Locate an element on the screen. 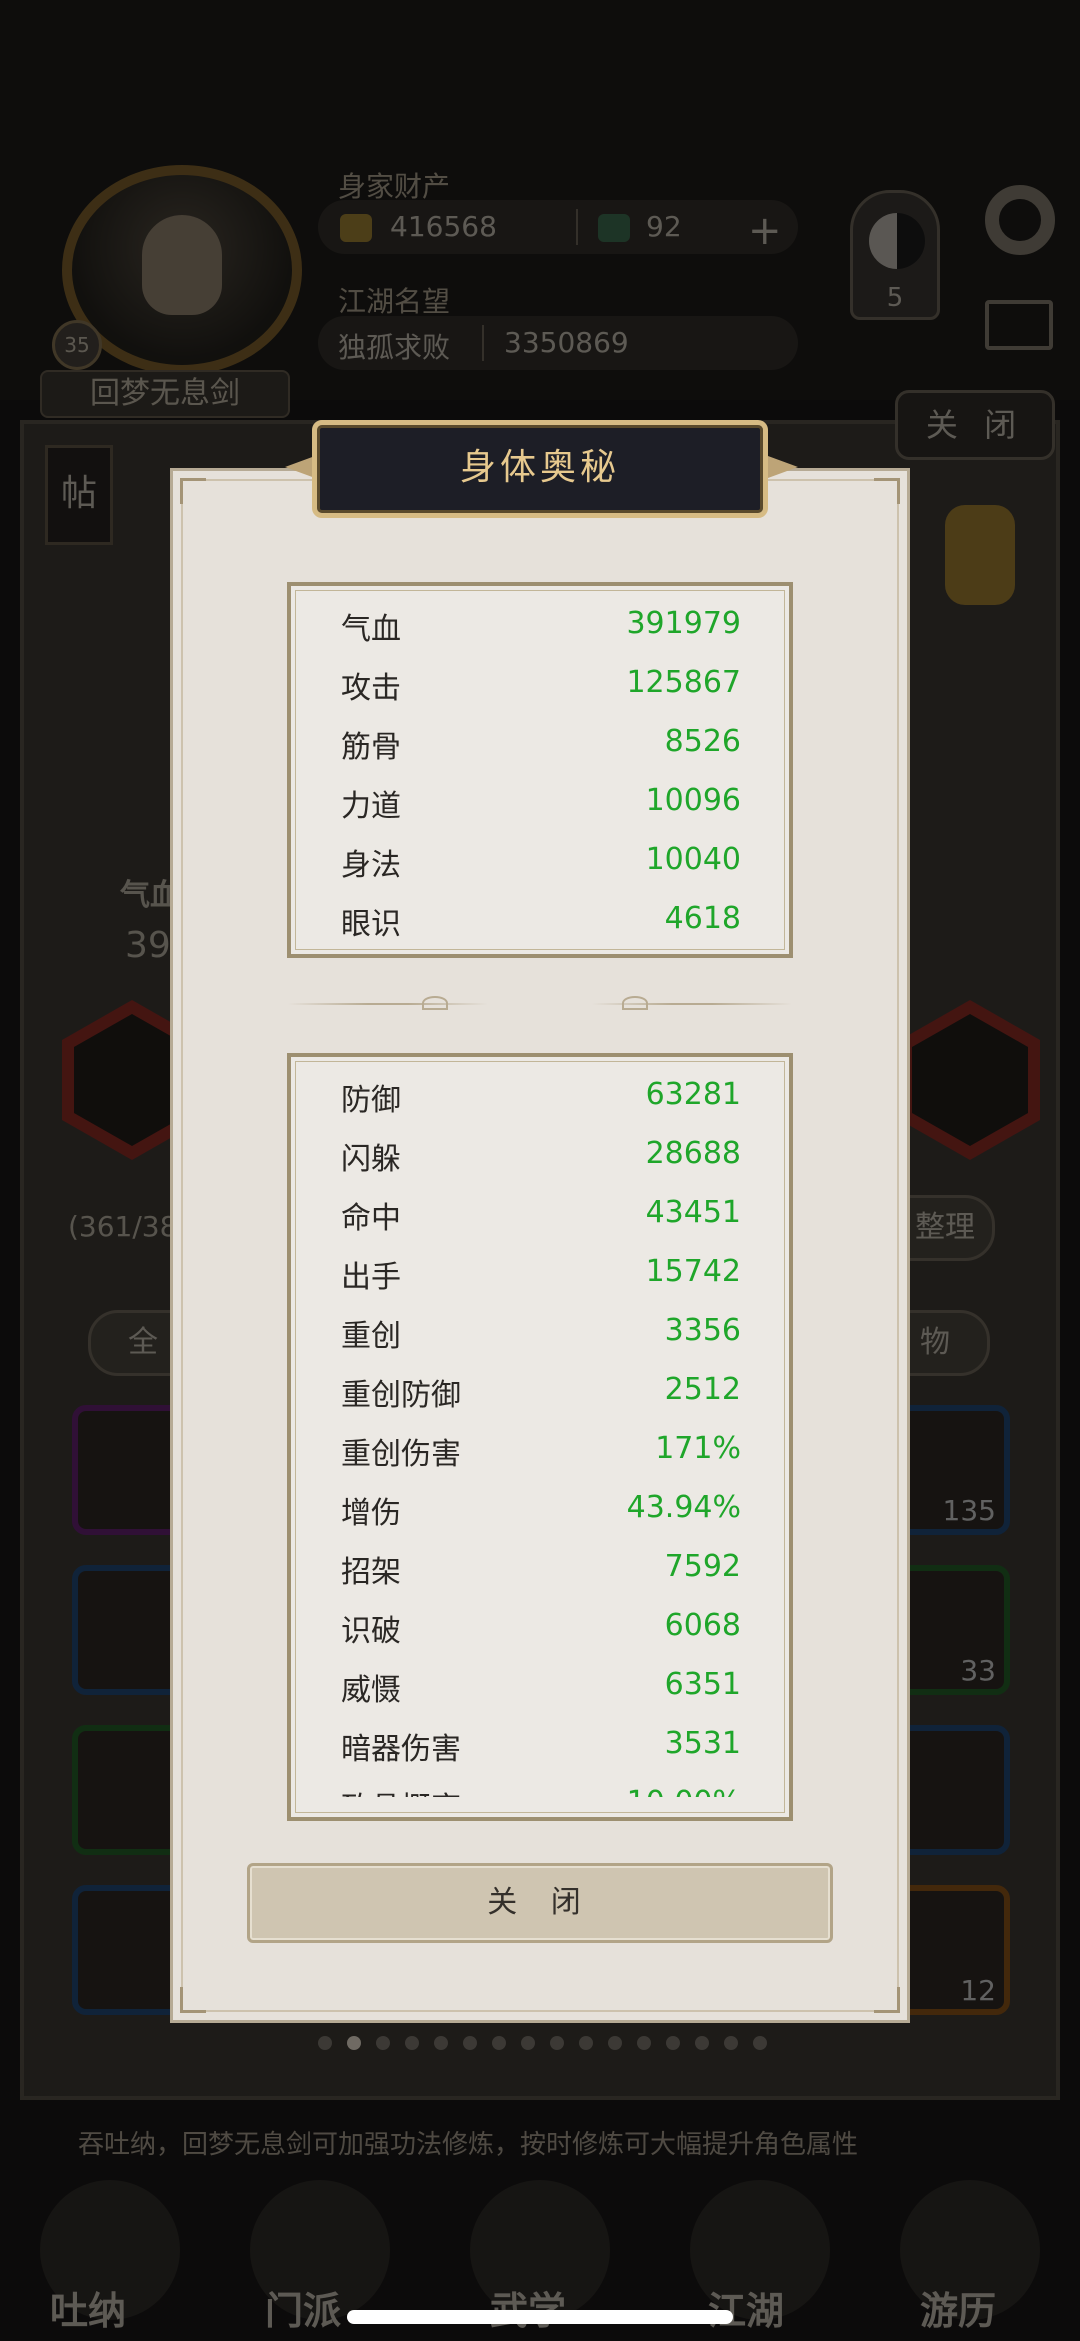 The height and width of the screenshot is (2341, 1080). page-indicator is located at coordinates (550, 2043).